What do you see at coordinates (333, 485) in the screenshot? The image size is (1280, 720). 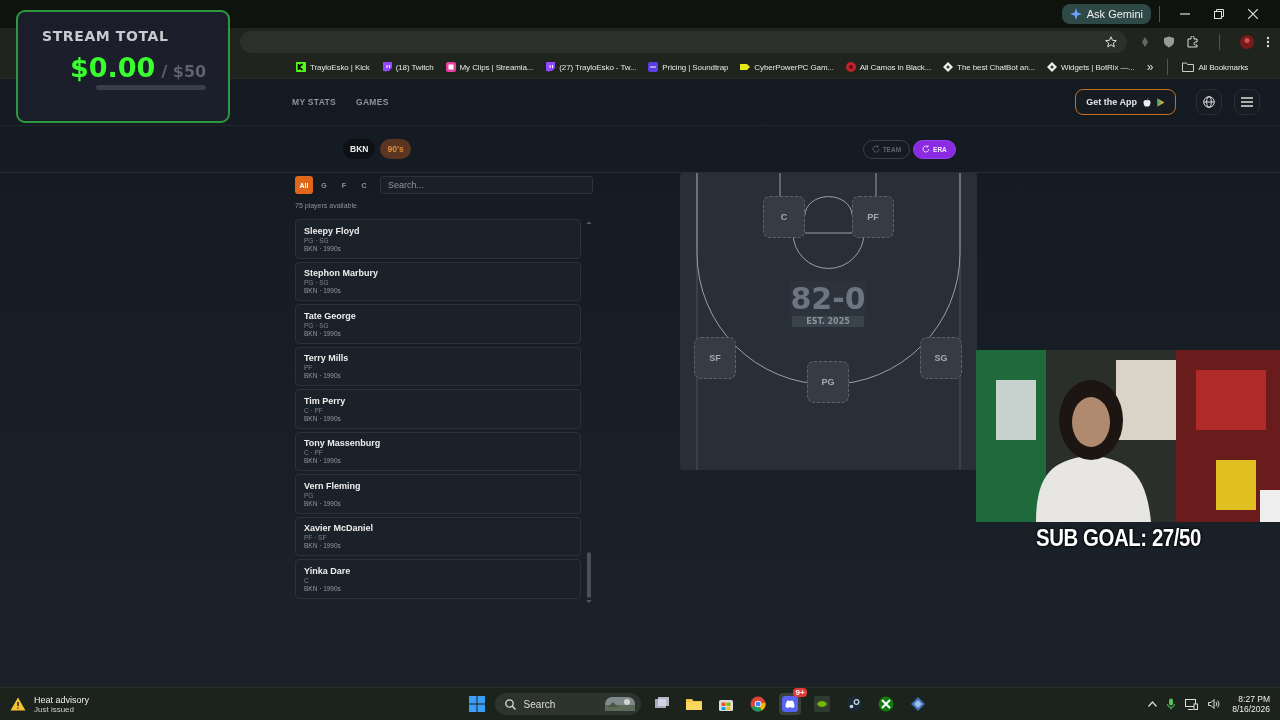 I see `player-name: Vern Fleming` at bounding box center [333, 485].